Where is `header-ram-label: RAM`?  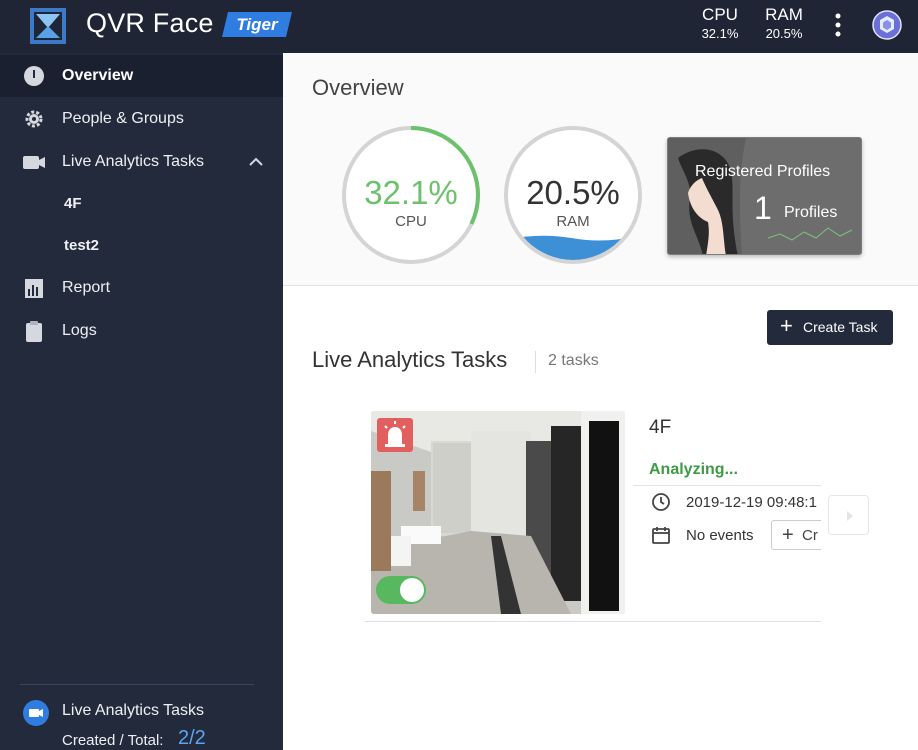
header-ram-label: RAM is located at coordinates (784, 14).